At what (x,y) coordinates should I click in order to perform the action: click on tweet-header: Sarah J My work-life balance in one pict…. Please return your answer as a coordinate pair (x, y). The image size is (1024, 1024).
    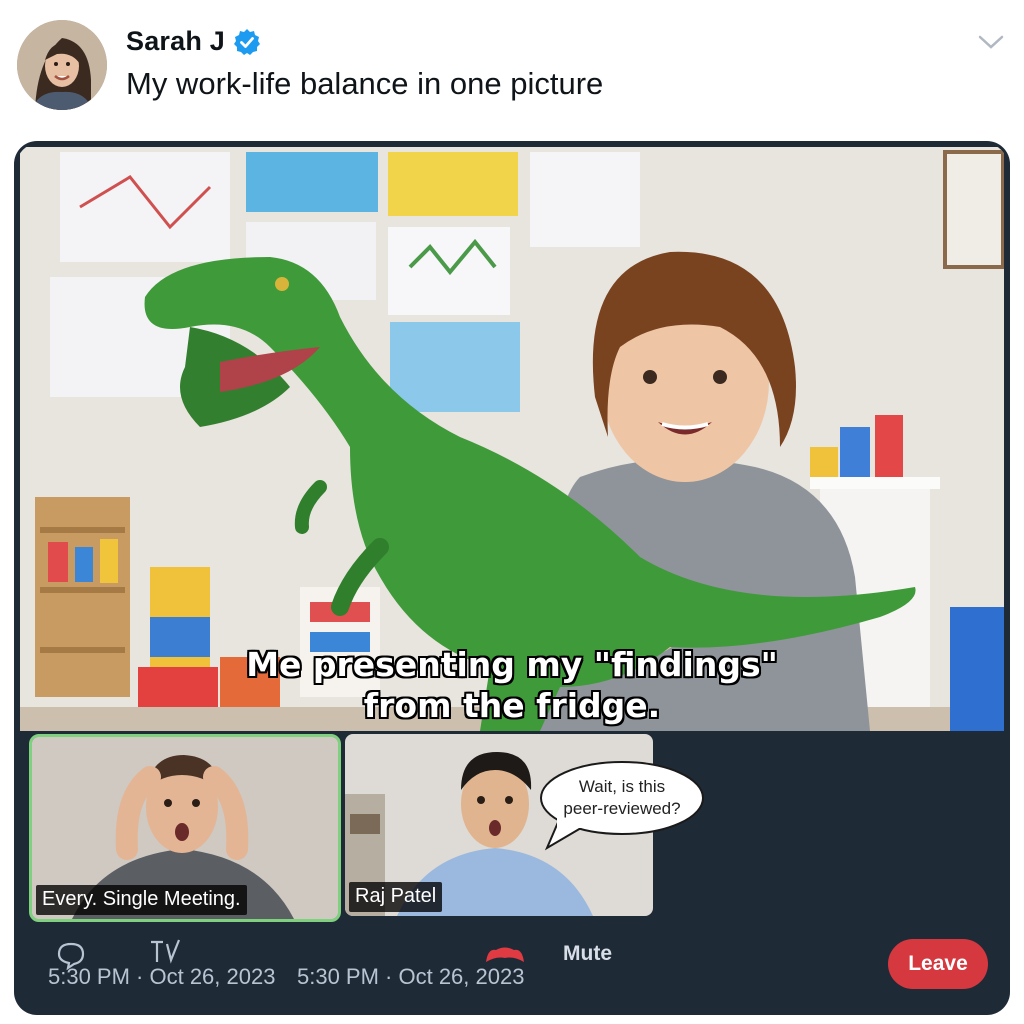
    Looking at the image, I should click on (512, 70).